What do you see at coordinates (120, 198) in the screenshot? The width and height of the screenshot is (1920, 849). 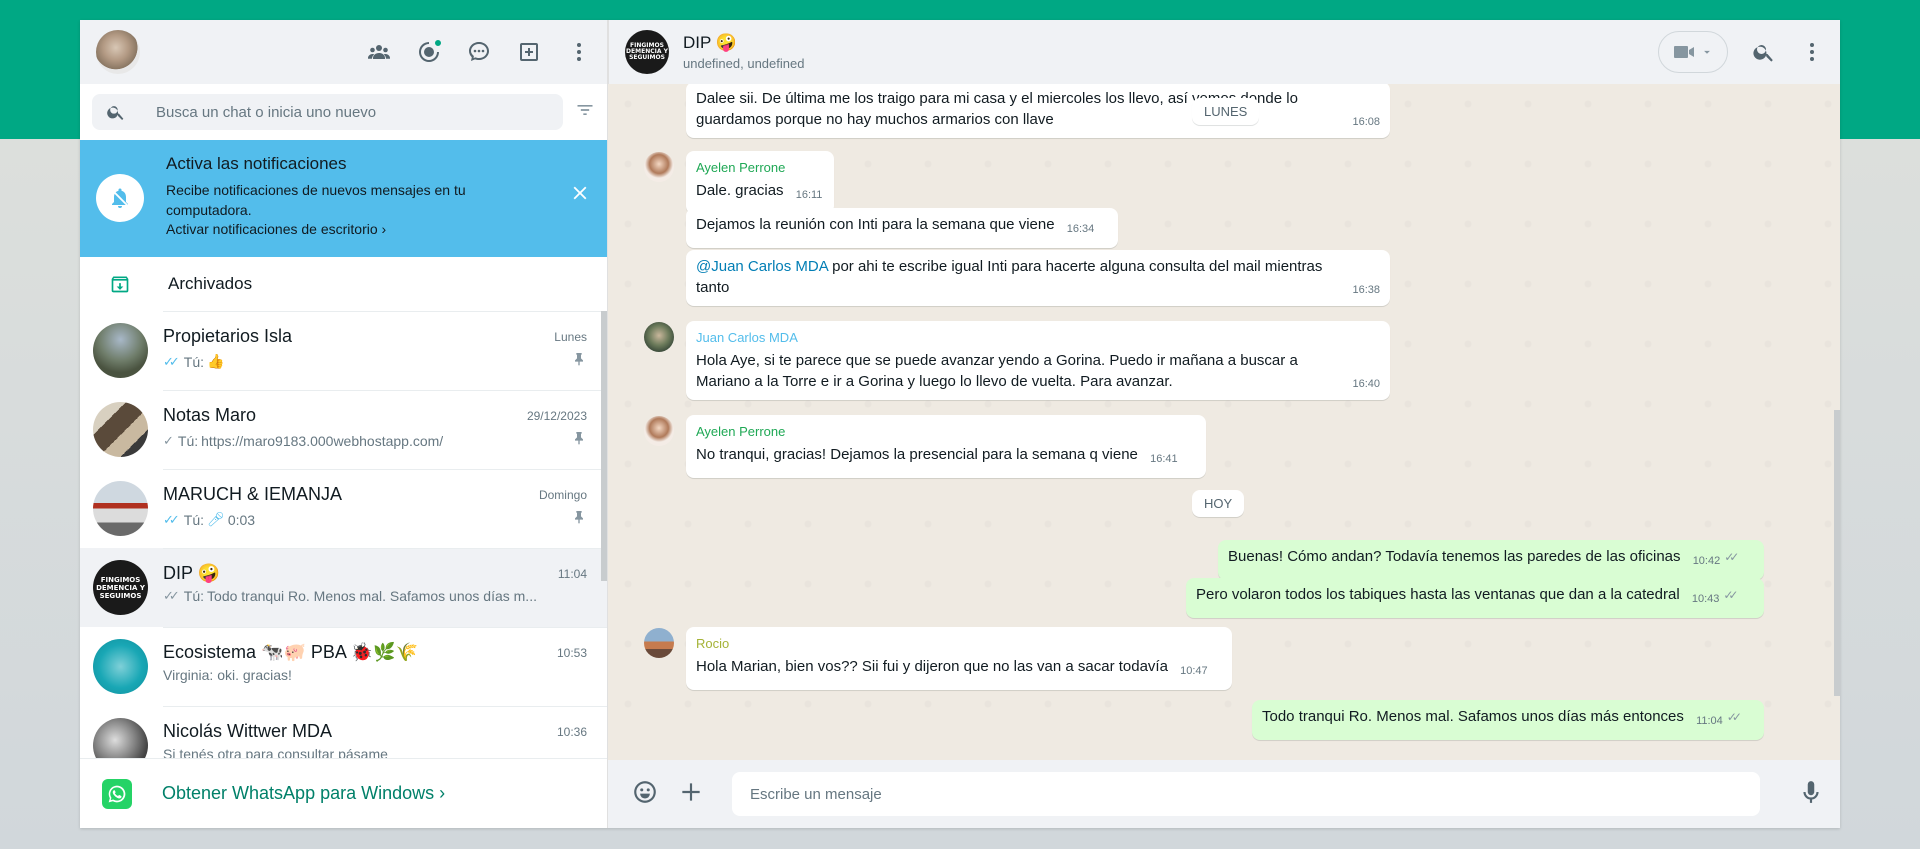 I see `bell-off-icon` at bounding box center [120, 198].